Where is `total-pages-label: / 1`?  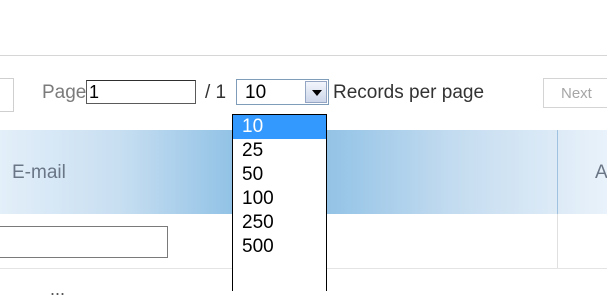
total-pages-label: / 1 is located at coordinates (216, 92).